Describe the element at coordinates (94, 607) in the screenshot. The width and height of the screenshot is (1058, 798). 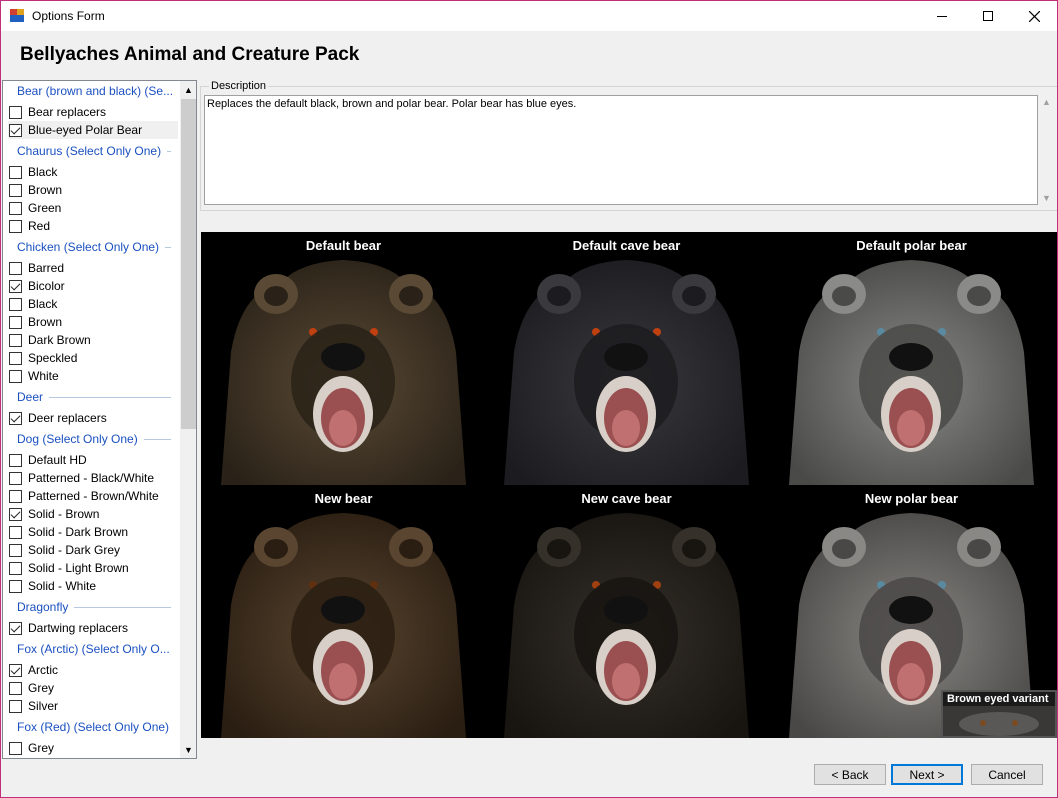
I see `group-header: Dragonfly` at that location.